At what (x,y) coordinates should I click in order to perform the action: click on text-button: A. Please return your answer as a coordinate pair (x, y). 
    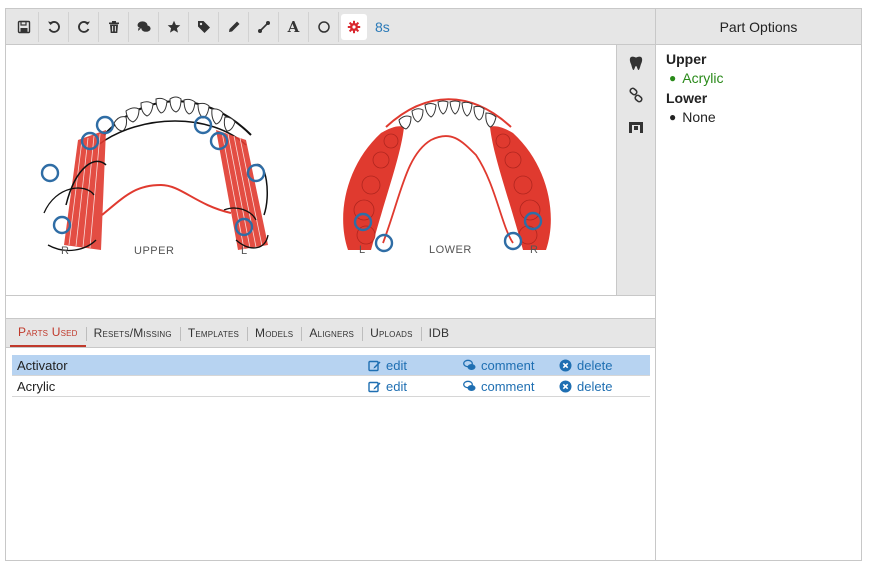
    Looking at the image, I should click on (294, 26).